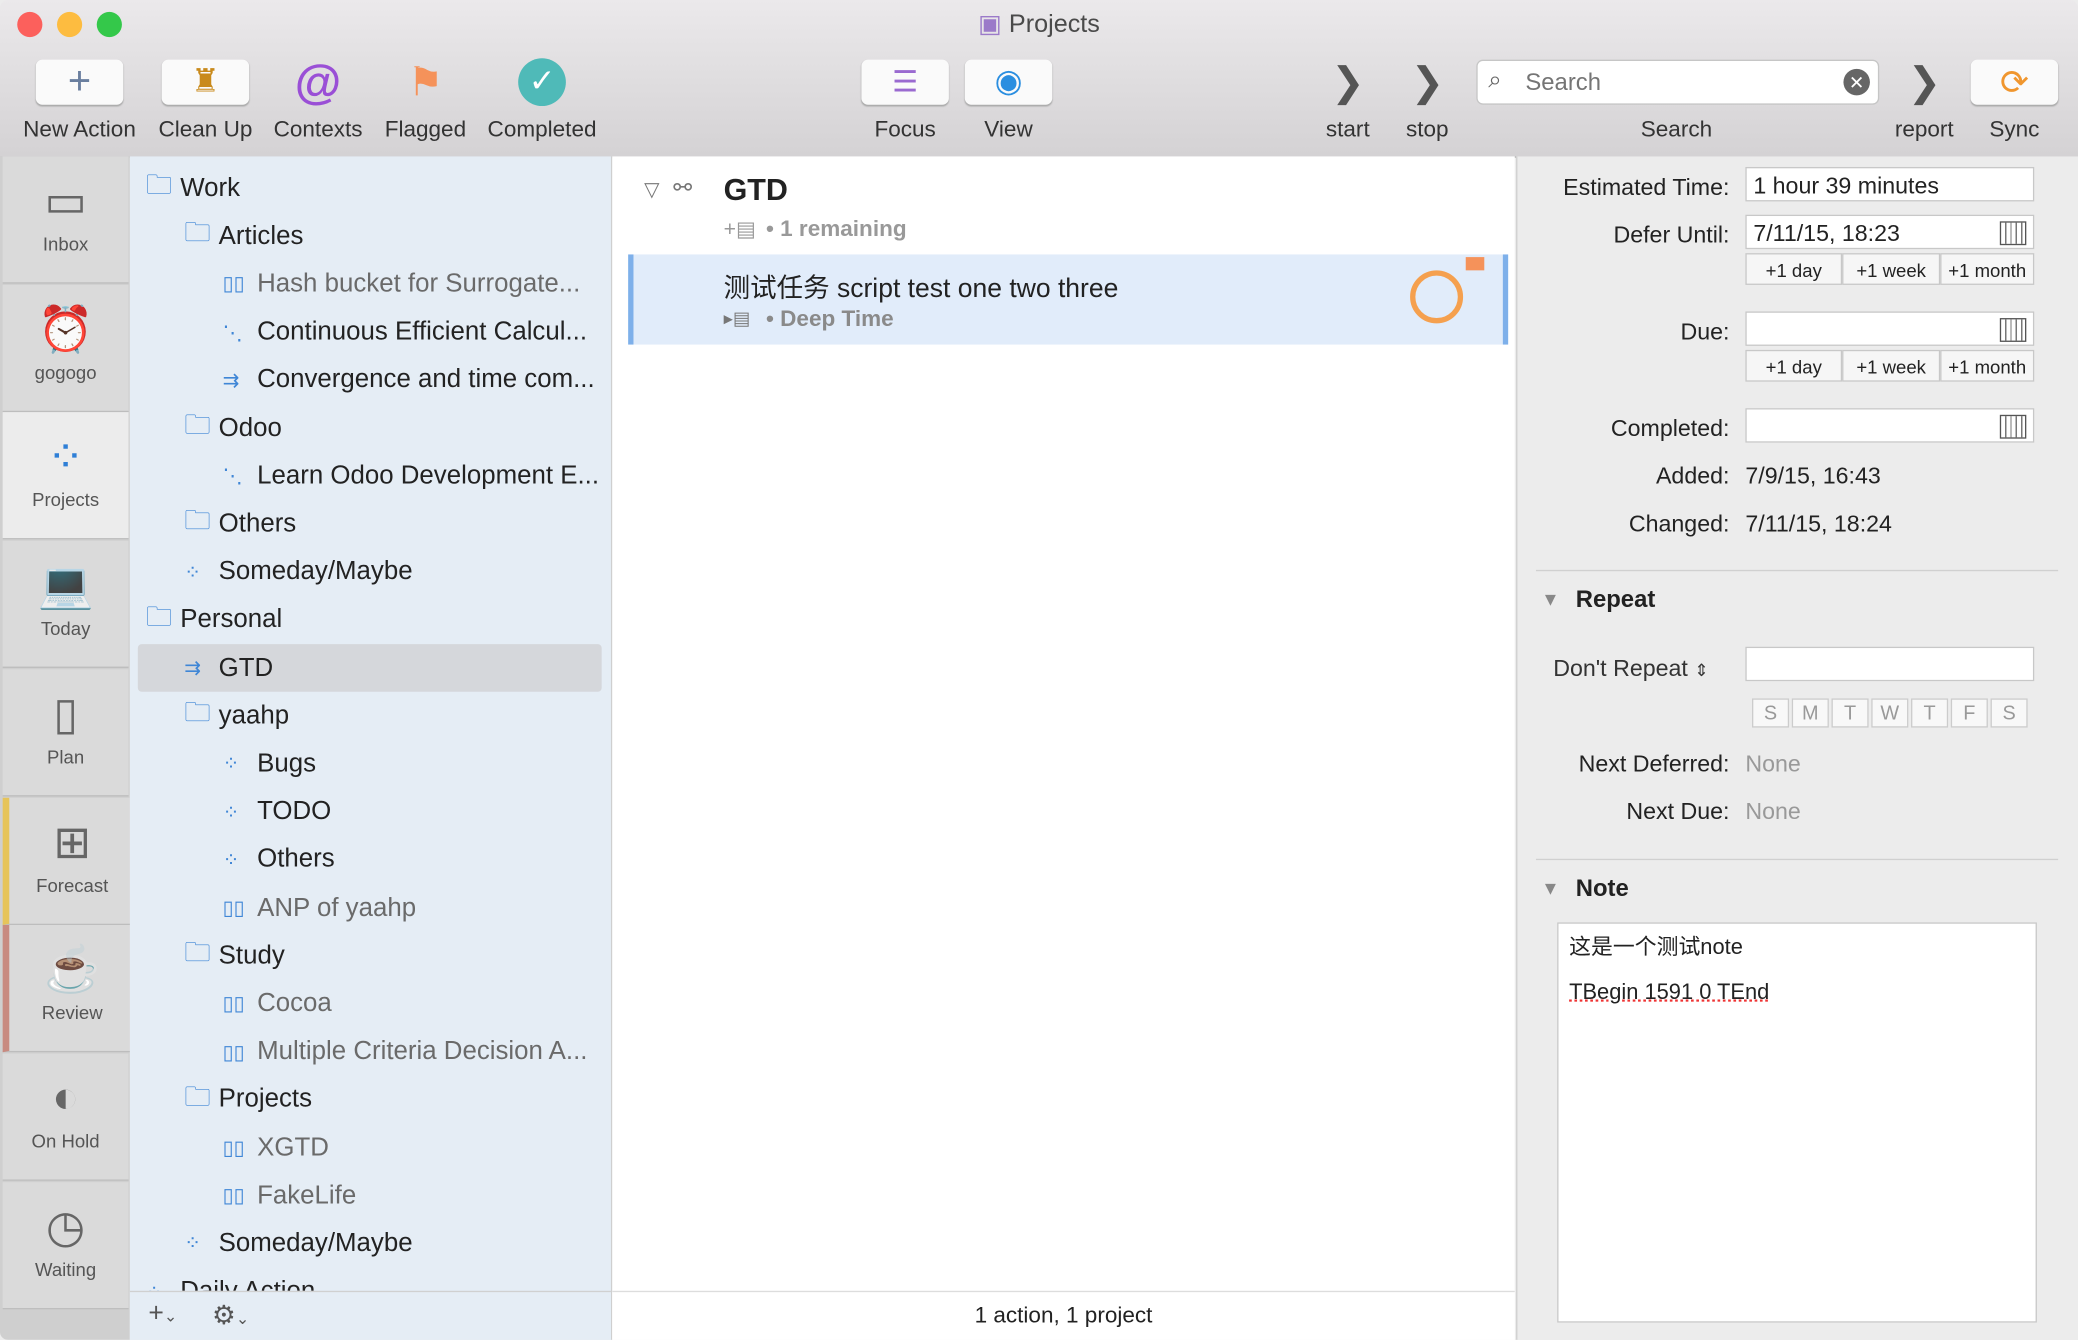 This screenshot has height=1340, width=2078. I want to click on defer-plus-day-button: +1 day, so click(1794, 269).